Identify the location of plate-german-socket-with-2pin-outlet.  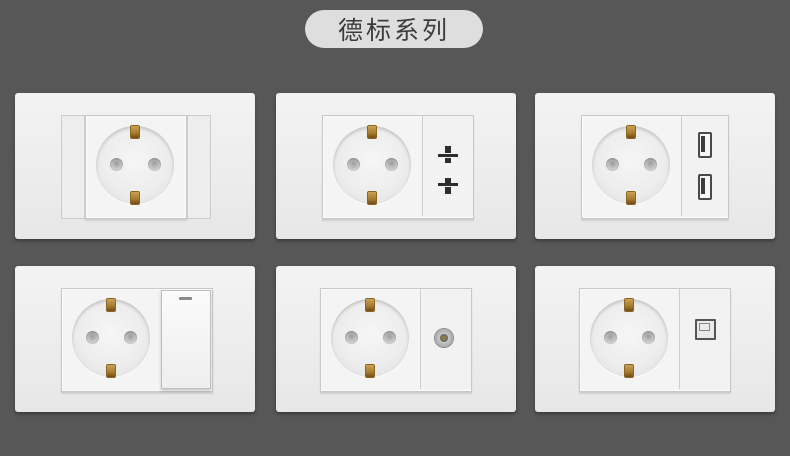
(396, 166).